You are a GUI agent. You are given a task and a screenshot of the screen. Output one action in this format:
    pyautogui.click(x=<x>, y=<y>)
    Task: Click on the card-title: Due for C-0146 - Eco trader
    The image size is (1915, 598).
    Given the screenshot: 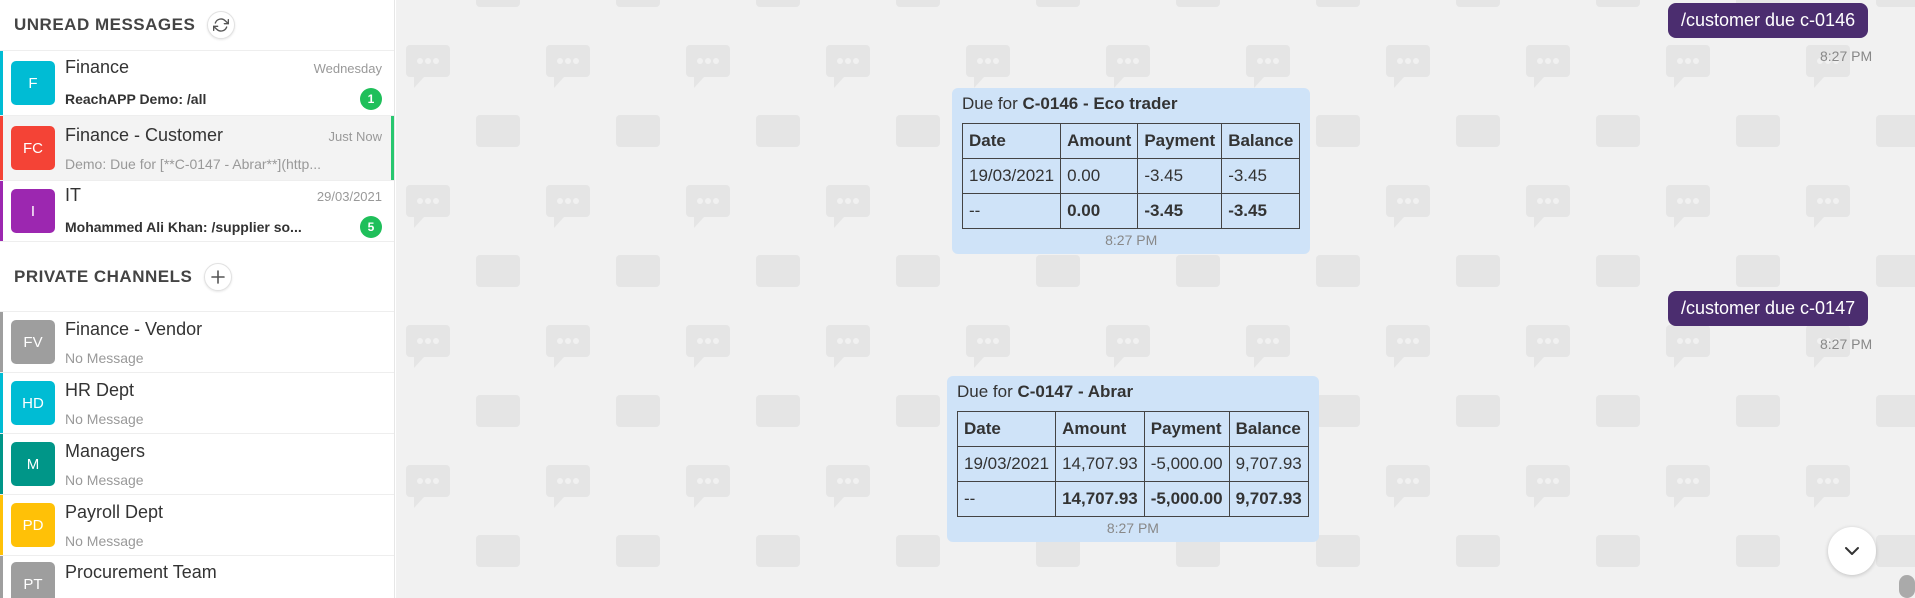 What is the action you would take?
    pyautogui.click(x=1131, y=104)
    